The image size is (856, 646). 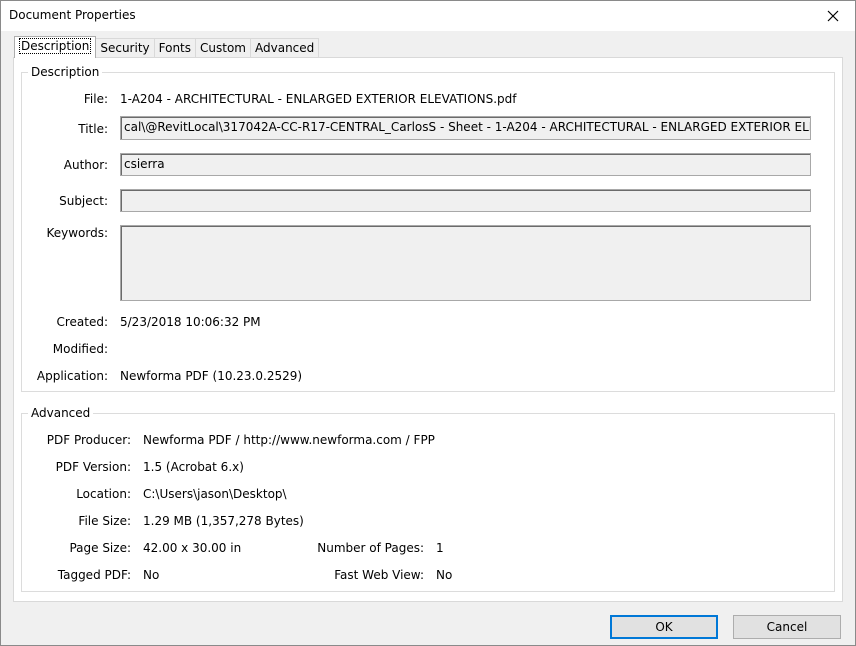 What do you see at coordinates (440, 548) in the screenshot?
I see `number-of-pages-value: 1` at bounding box center [440, 548].